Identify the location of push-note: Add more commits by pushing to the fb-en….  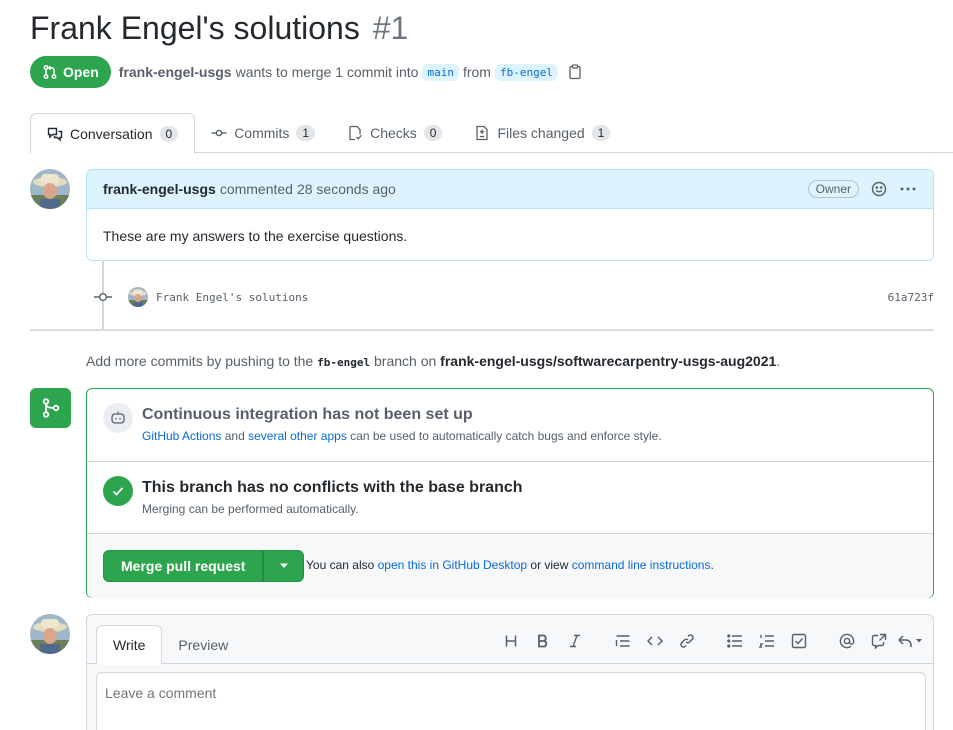
(433, 361).